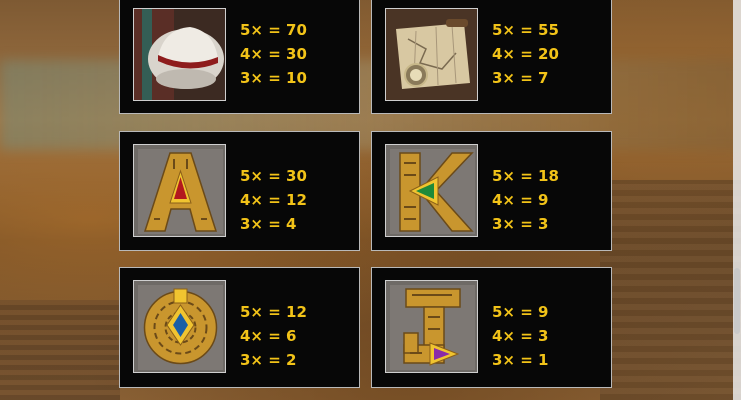 The height and width of the screenshot is (400, 741). I want to click on payout-5x: 5× = 70, so click(273, 30).